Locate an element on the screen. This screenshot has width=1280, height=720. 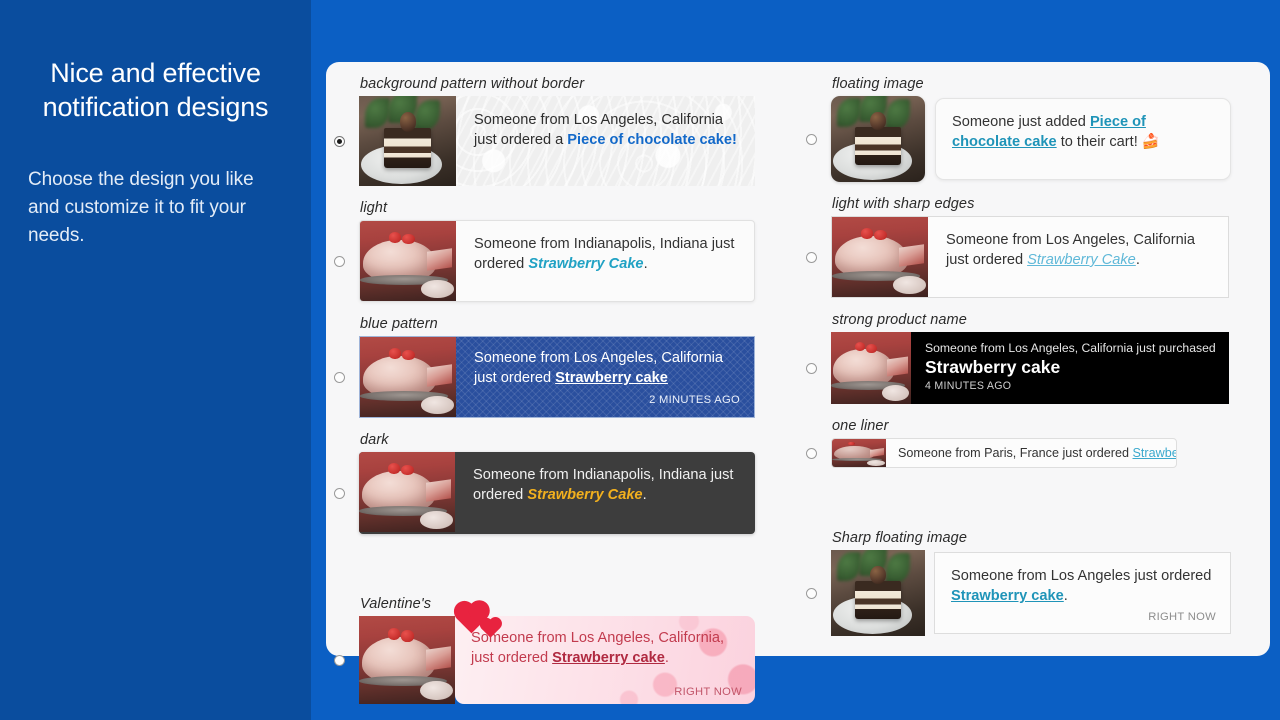
radio-dark is located at coordinates (339, 493).